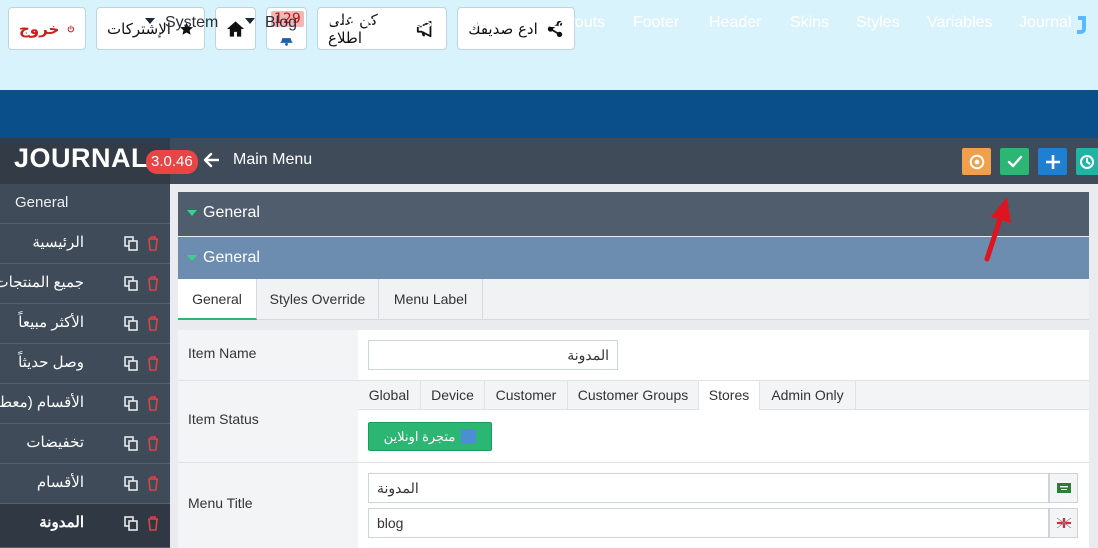  I want to click on item-name-input: المدونة, so click(493, 355).